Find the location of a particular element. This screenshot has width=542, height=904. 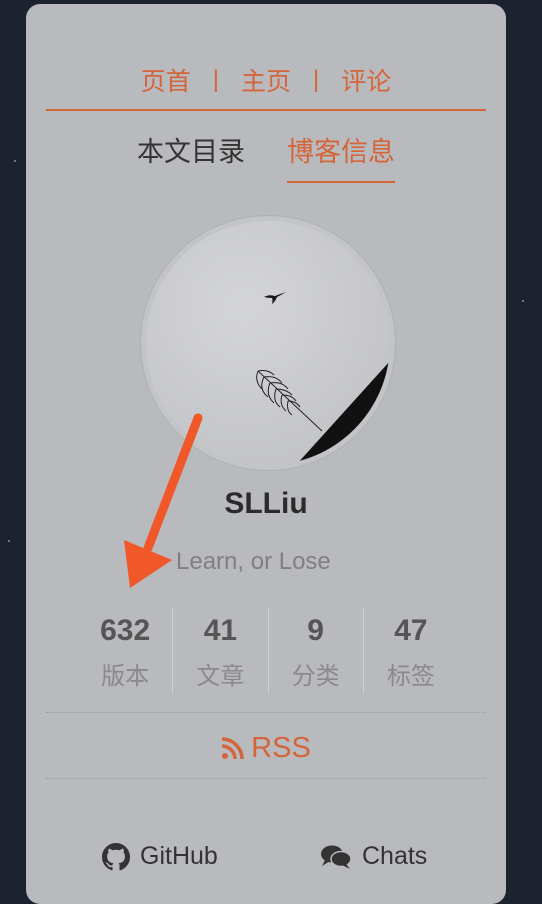

blog-stats: 632 版本 41 文章 9 分类 47 标签 is located at coordinates (268, 651).